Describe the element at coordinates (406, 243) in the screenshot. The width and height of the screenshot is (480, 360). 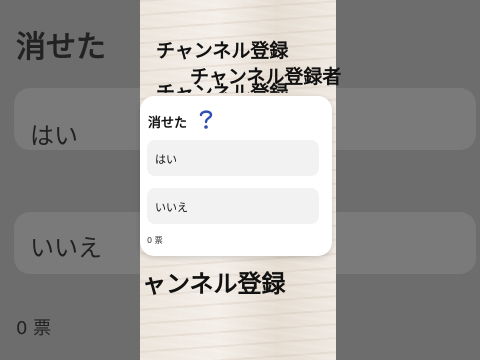
I see `background-option-no-right` at that location.